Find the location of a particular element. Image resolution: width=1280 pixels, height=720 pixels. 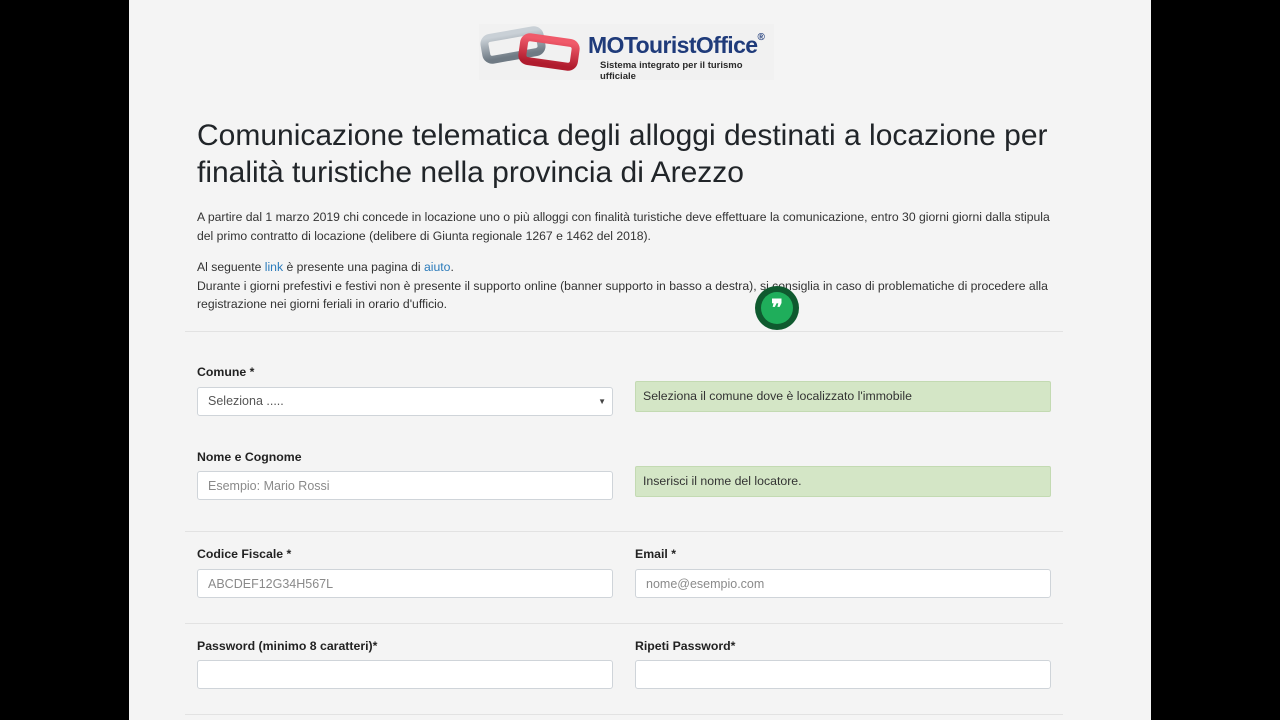

email-label: Email * is located at coordinates (656, 554).